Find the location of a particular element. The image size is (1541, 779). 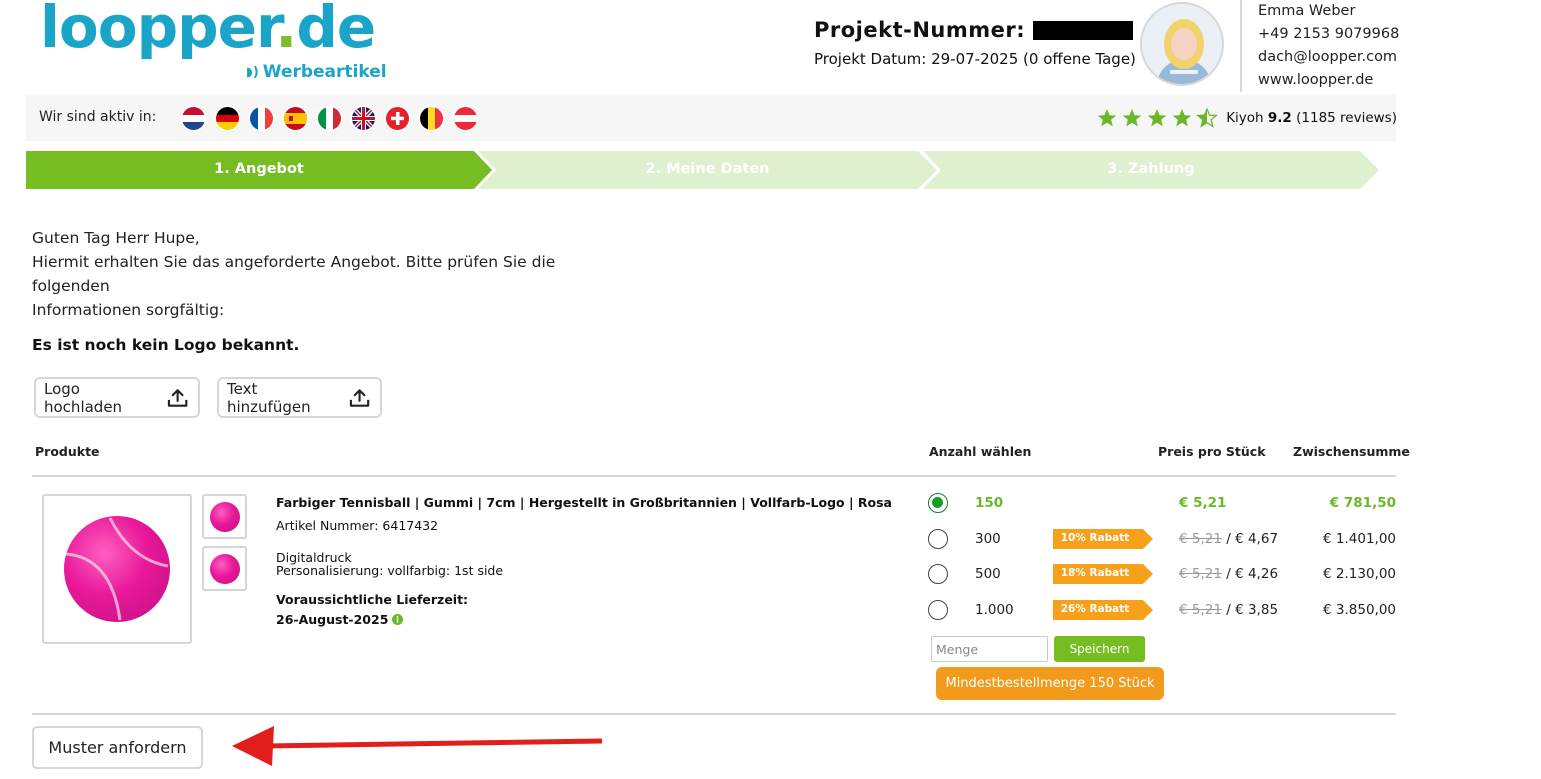

header-products: Produkte is located at coordinates (67, 451).